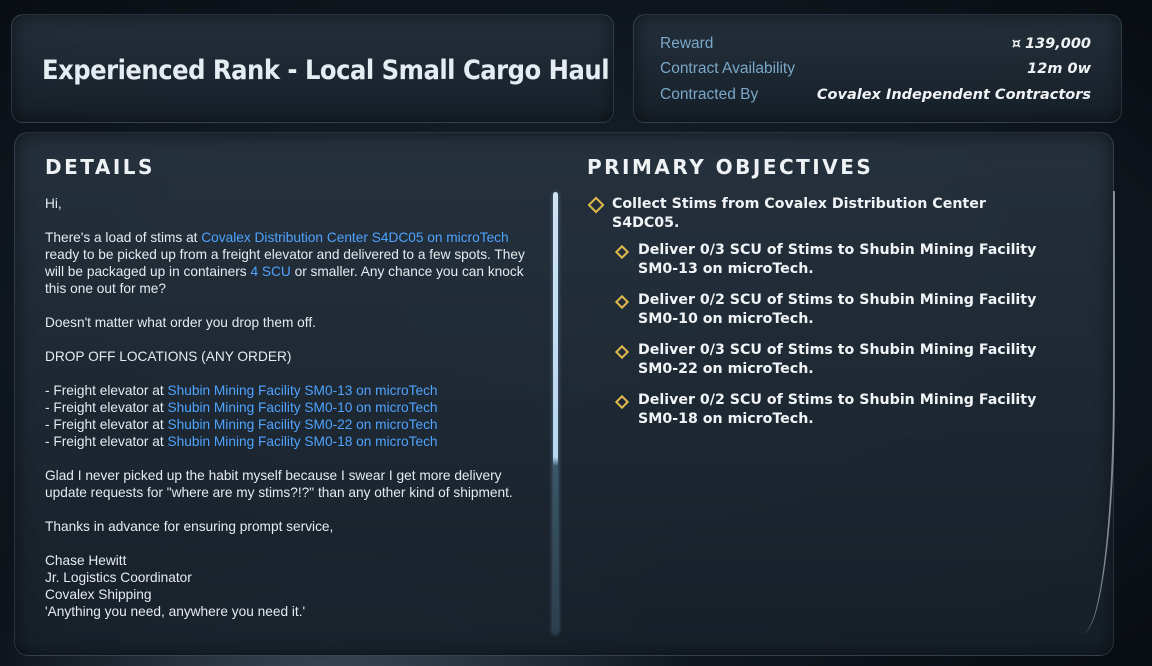 This screenshot has width=1152, height=666. What do you see at coordinates (687, 43) in the screenshot?
I see `reward-label: Reward` at bounding box center [687, 43].